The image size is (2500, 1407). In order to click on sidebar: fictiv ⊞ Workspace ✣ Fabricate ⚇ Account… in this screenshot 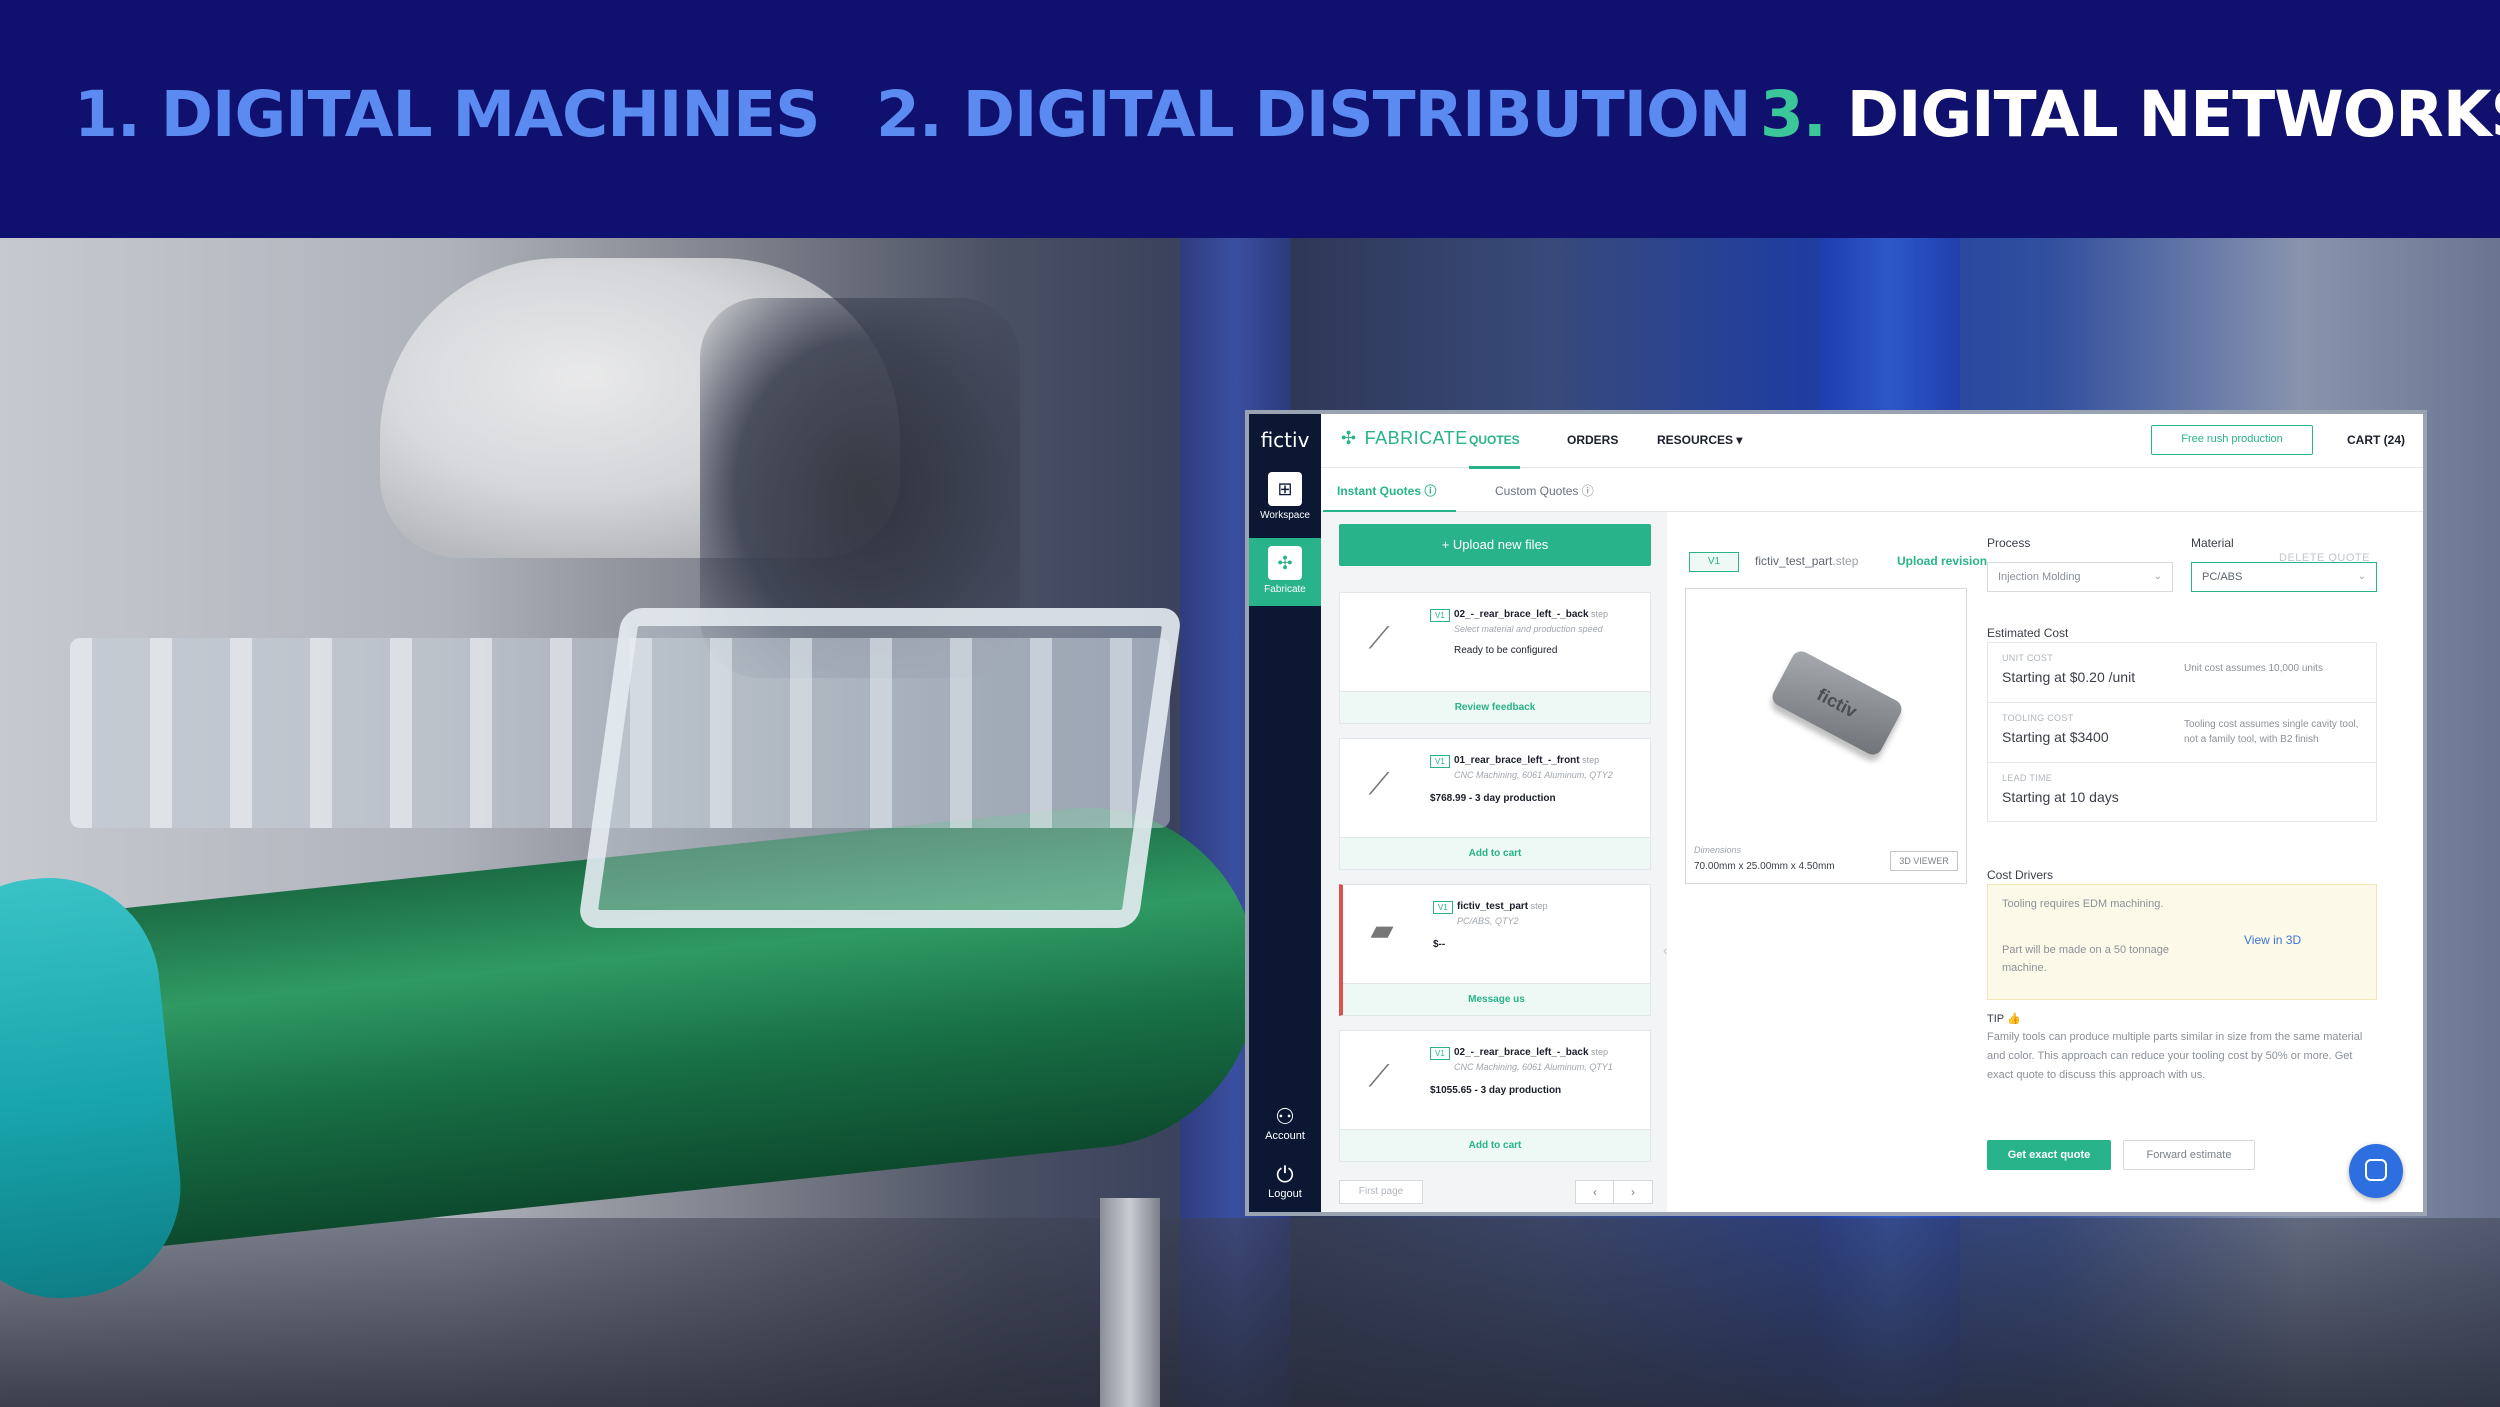, I will do `click(1285, 813)`.